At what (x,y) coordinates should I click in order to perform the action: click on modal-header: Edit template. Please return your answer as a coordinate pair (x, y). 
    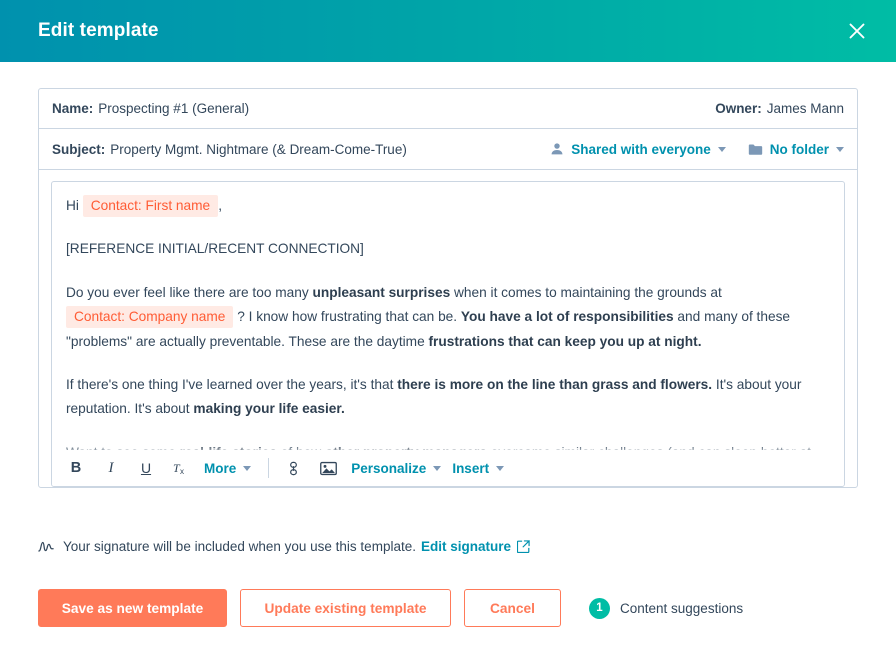
    Looking at the image, I should click on (448, 31).